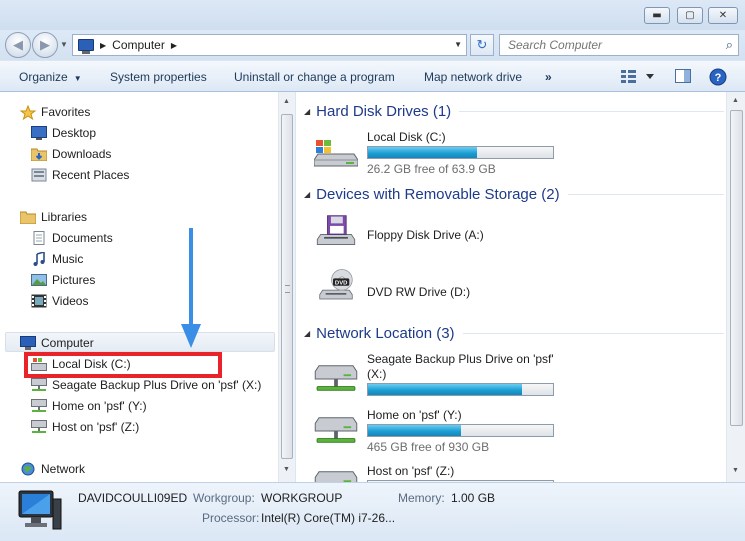  I want to click on drive-letter: (X:), so click(377, 374).